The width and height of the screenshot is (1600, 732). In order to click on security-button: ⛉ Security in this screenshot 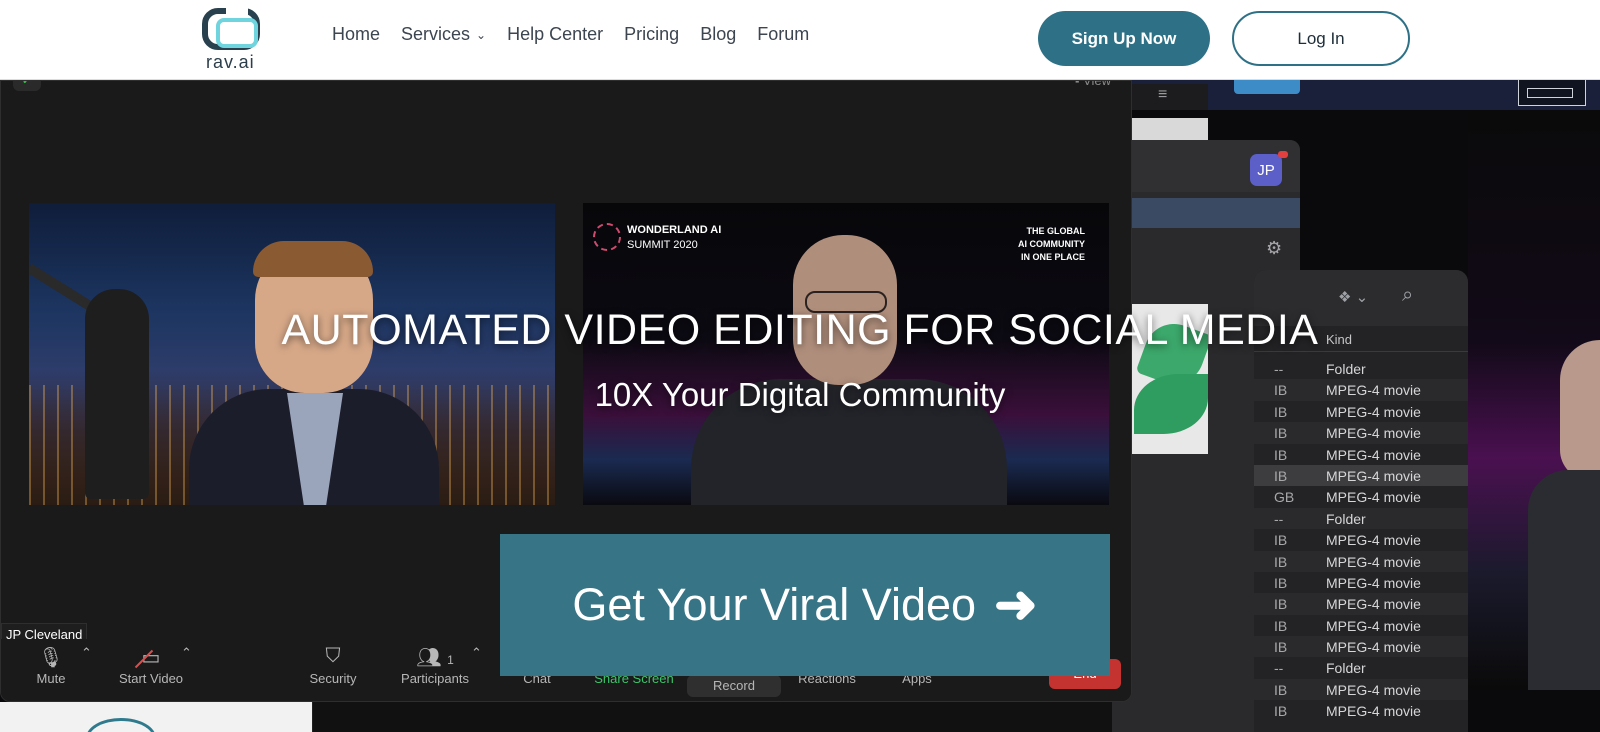, I will do `click(333, 665)`.